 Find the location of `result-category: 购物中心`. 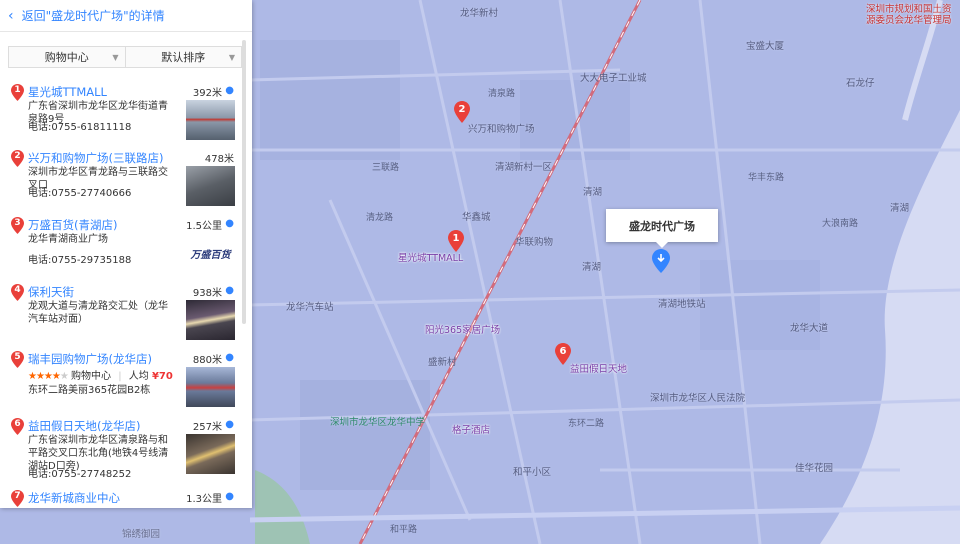

result-category: 购物中心 is located at coordinates (91, 376).